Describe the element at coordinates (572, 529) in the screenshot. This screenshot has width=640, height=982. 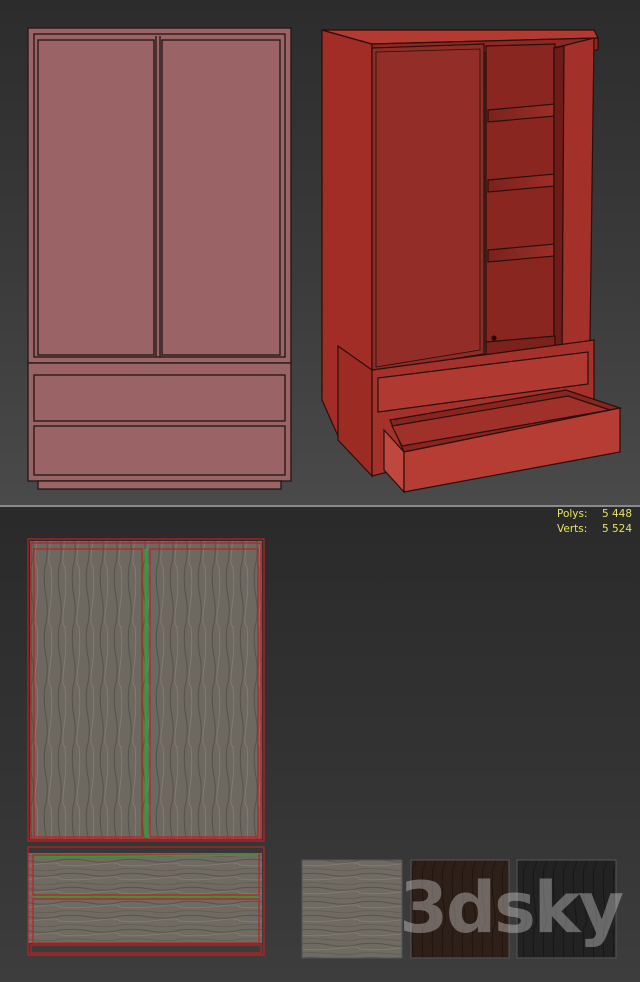
I see `verts-label: Verts:` at that location.